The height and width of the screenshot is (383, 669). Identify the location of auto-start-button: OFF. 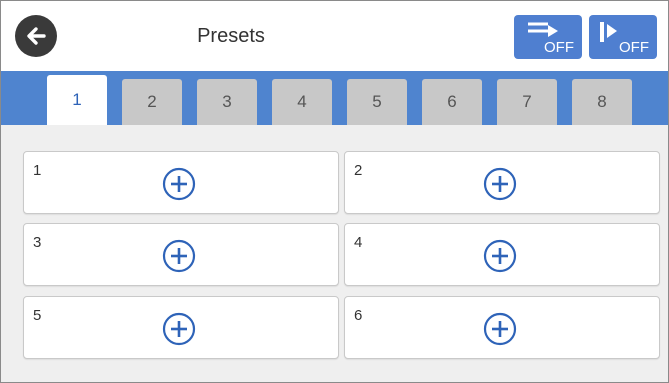
(623, 37).